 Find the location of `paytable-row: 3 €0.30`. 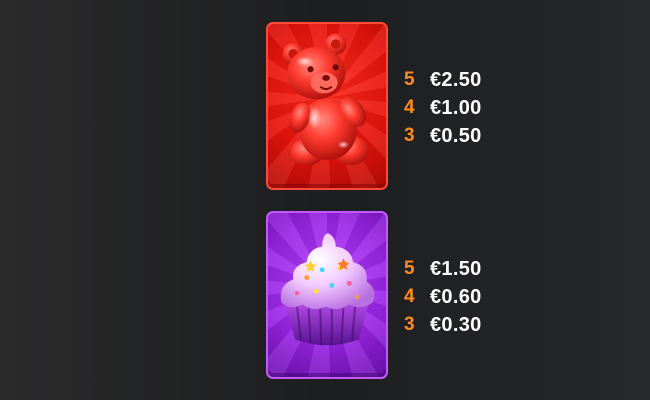

paytable-row: 3 €0.30 is located at coordinates (459, 325).